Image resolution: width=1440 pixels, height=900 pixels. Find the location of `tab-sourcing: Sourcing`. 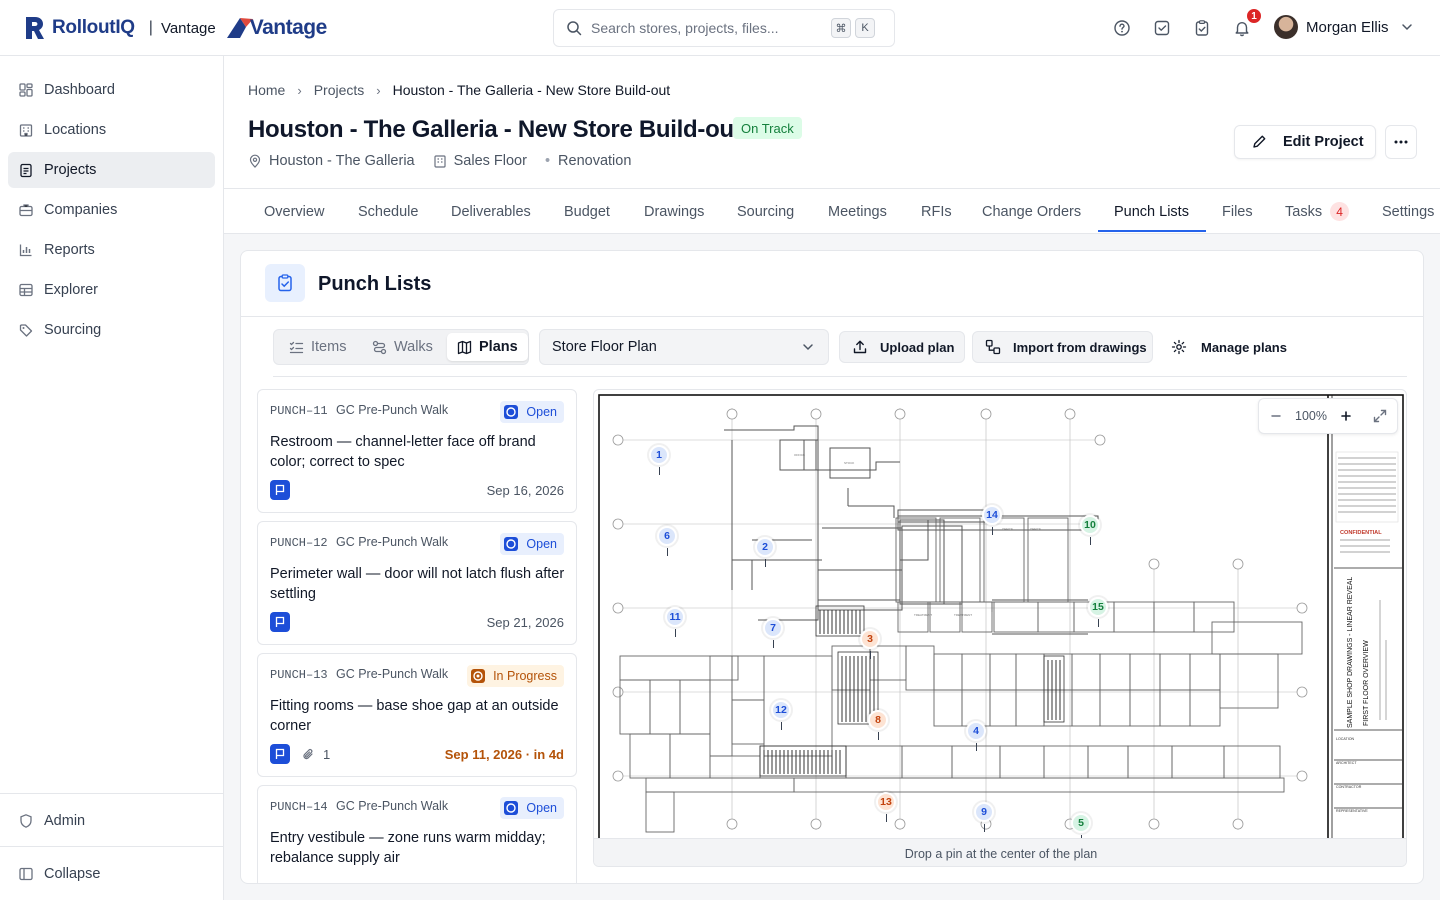

tab-sourcing: Sourcing is located at coordinates (765, 211).